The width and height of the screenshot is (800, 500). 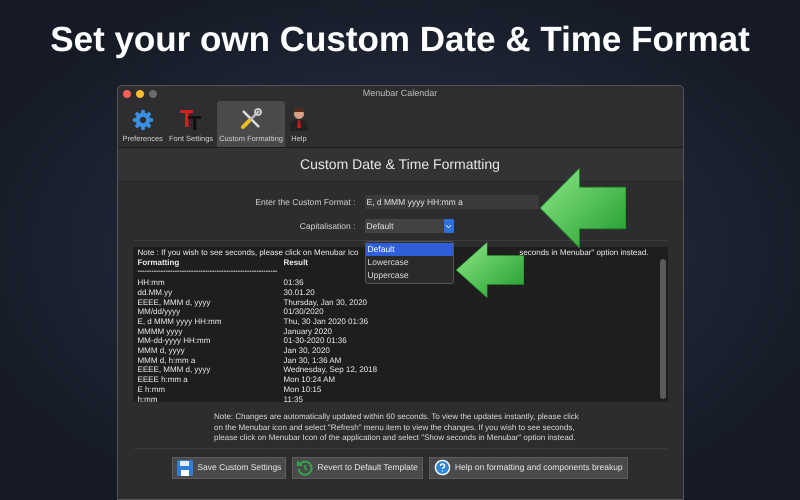 I want to click on capitalisation-dropdown: Default, so click(x=409, y=226).